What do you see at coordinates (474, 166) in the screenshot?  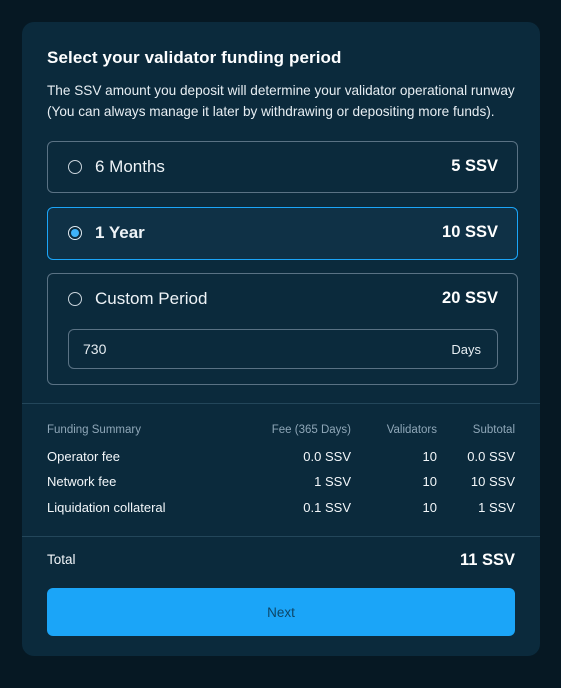 I see `option-price: 5 SSV` at bounding box center [474, 166].